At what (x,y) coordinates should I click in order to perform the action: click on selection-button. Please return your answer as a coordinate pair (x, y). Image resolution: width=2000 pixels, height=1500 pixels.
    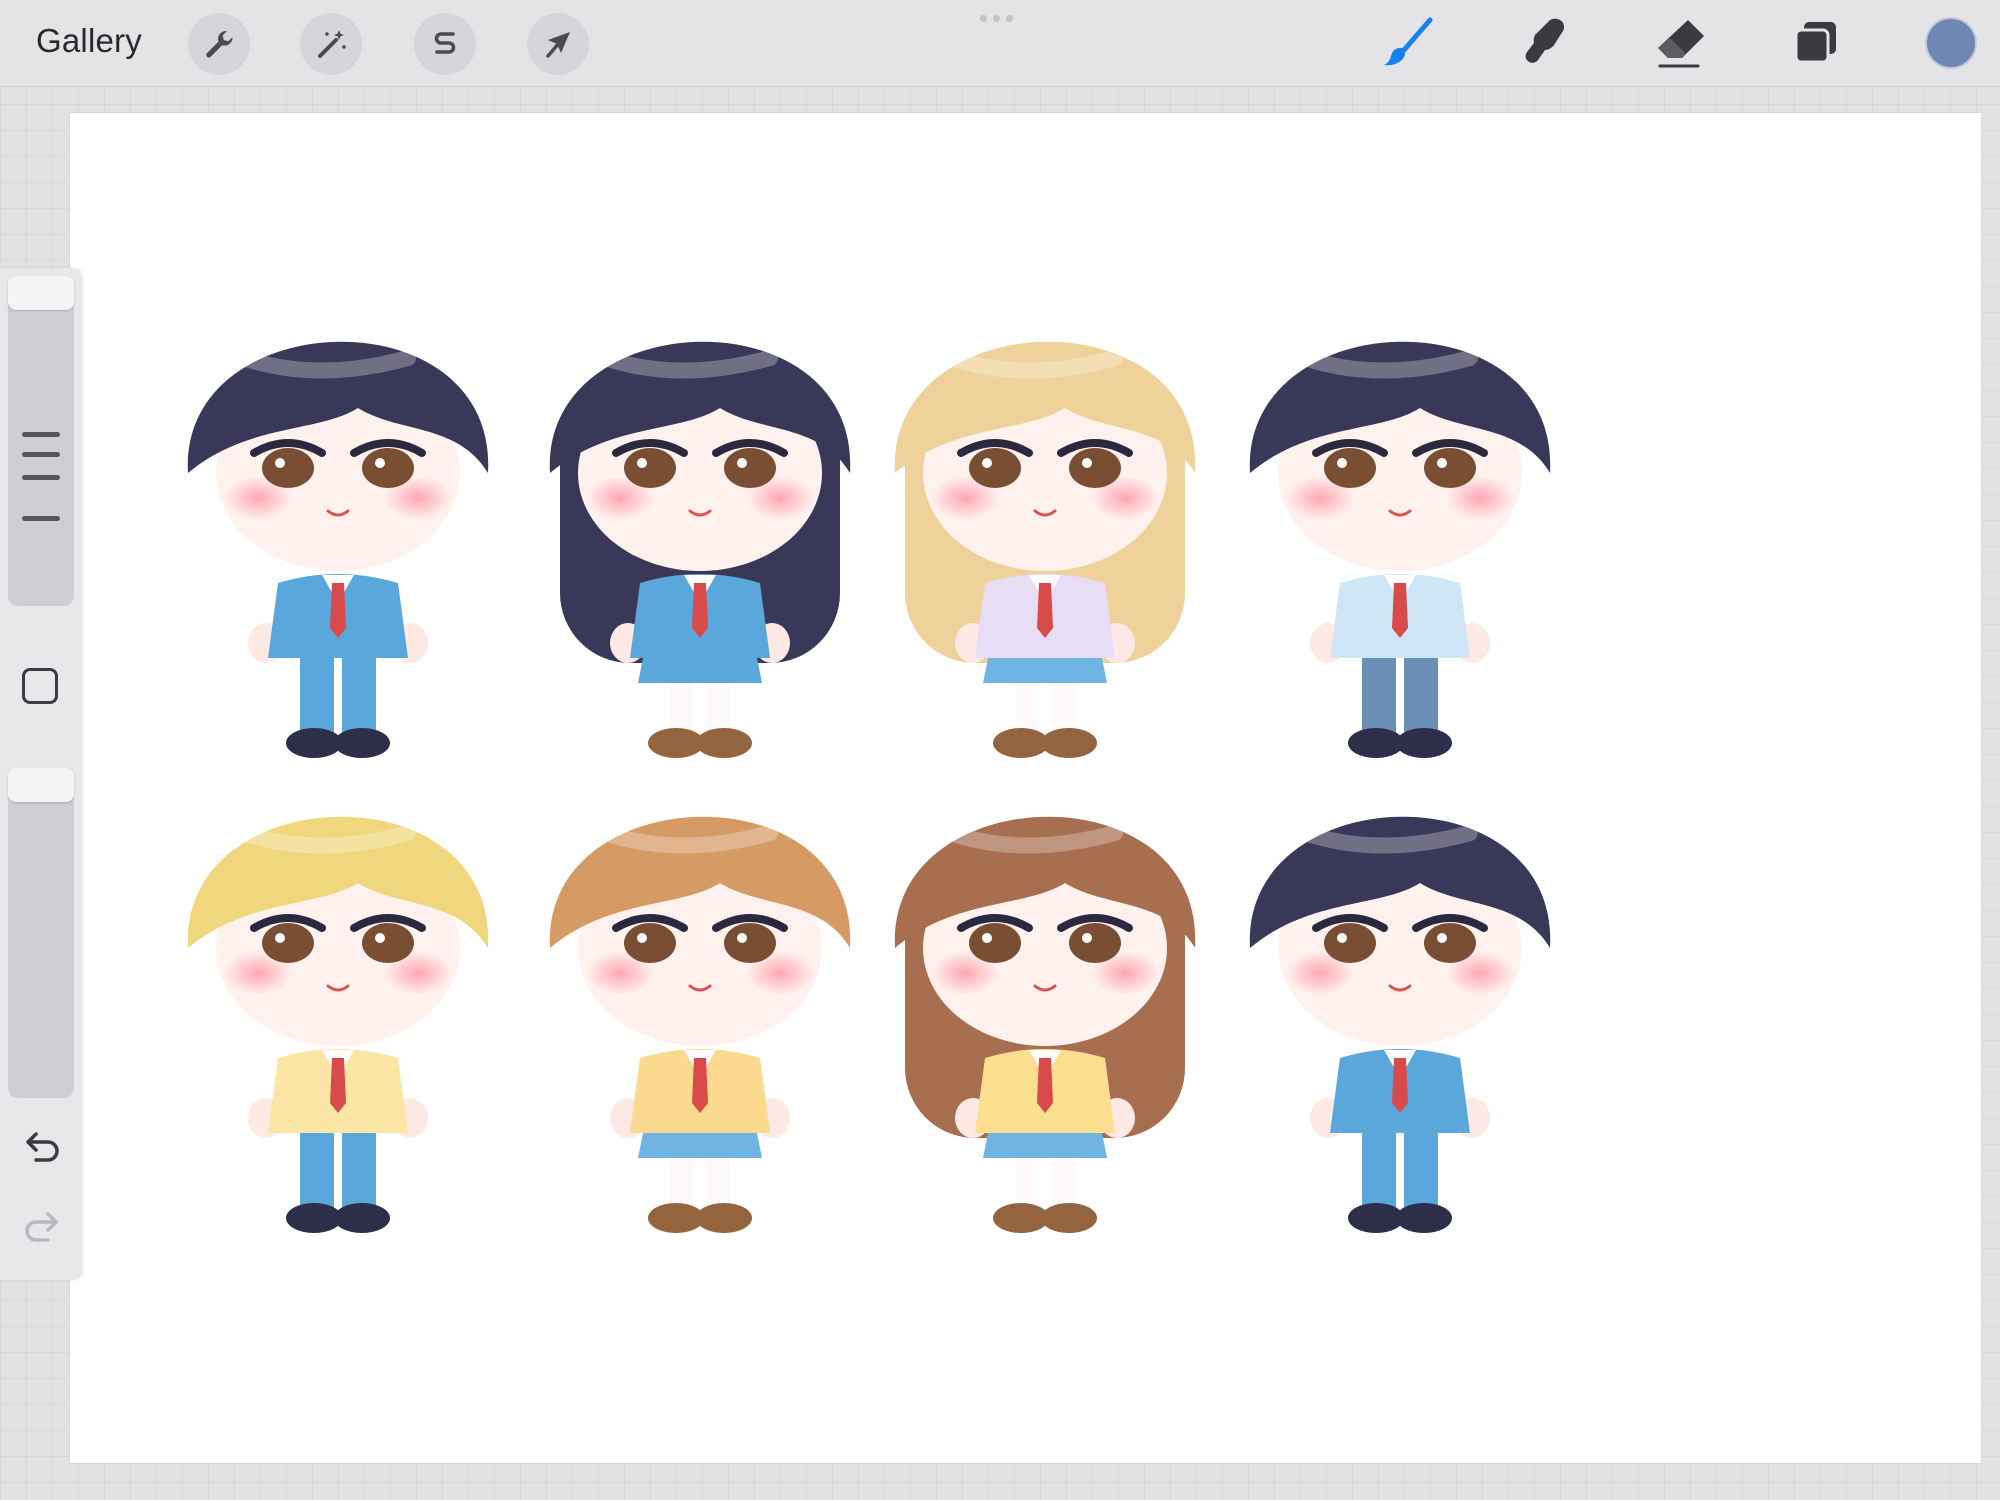
    Looking at the image, I should click on (445, 44).